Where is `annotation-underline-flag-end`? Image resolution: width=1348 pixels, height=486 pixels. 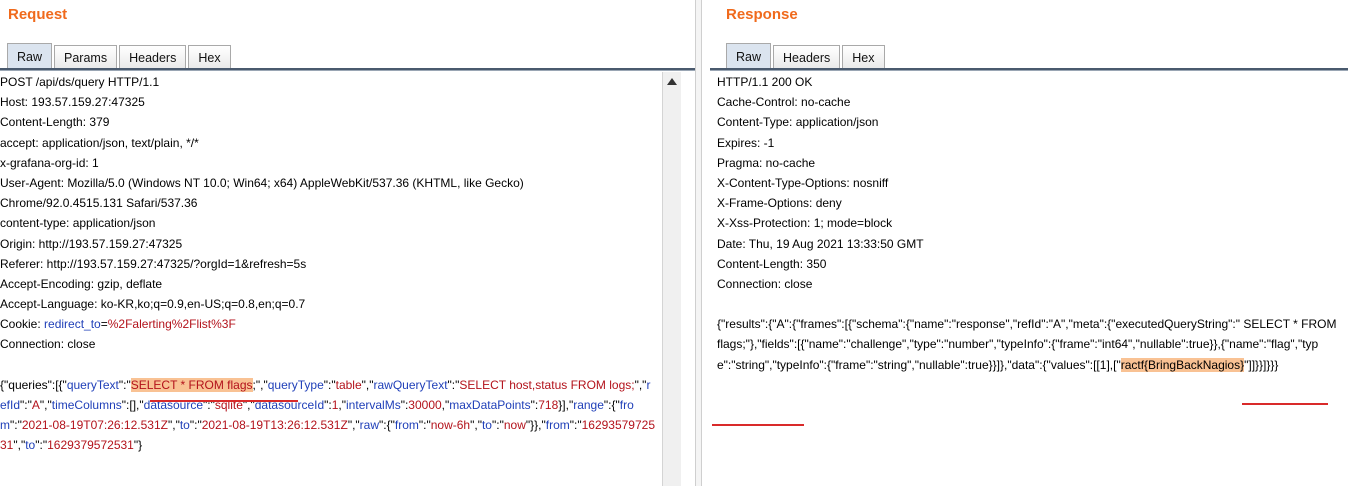
annotation-underline-flag-end is located at coordinates (758, 425).